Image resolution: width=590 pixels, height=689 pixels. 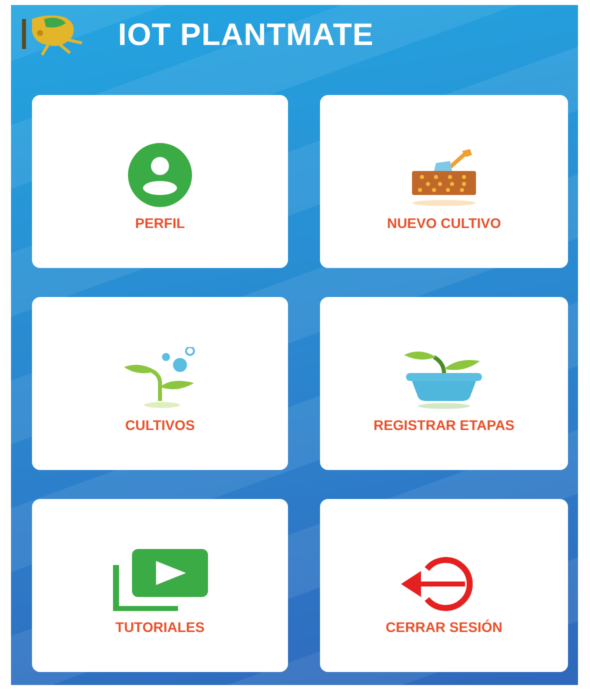 What do you see at coordinates (160, 579) in the screenshot?
I see `video-library-icon` at bounding box center [160, 579].